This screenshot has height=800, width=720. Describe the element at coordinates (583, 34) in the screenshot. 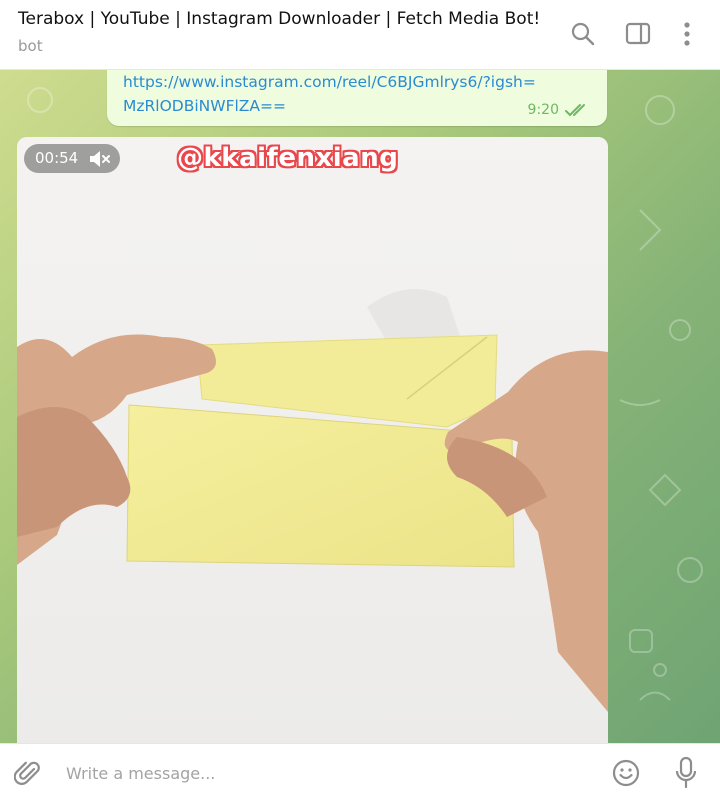

I see `search-icon` at that location.